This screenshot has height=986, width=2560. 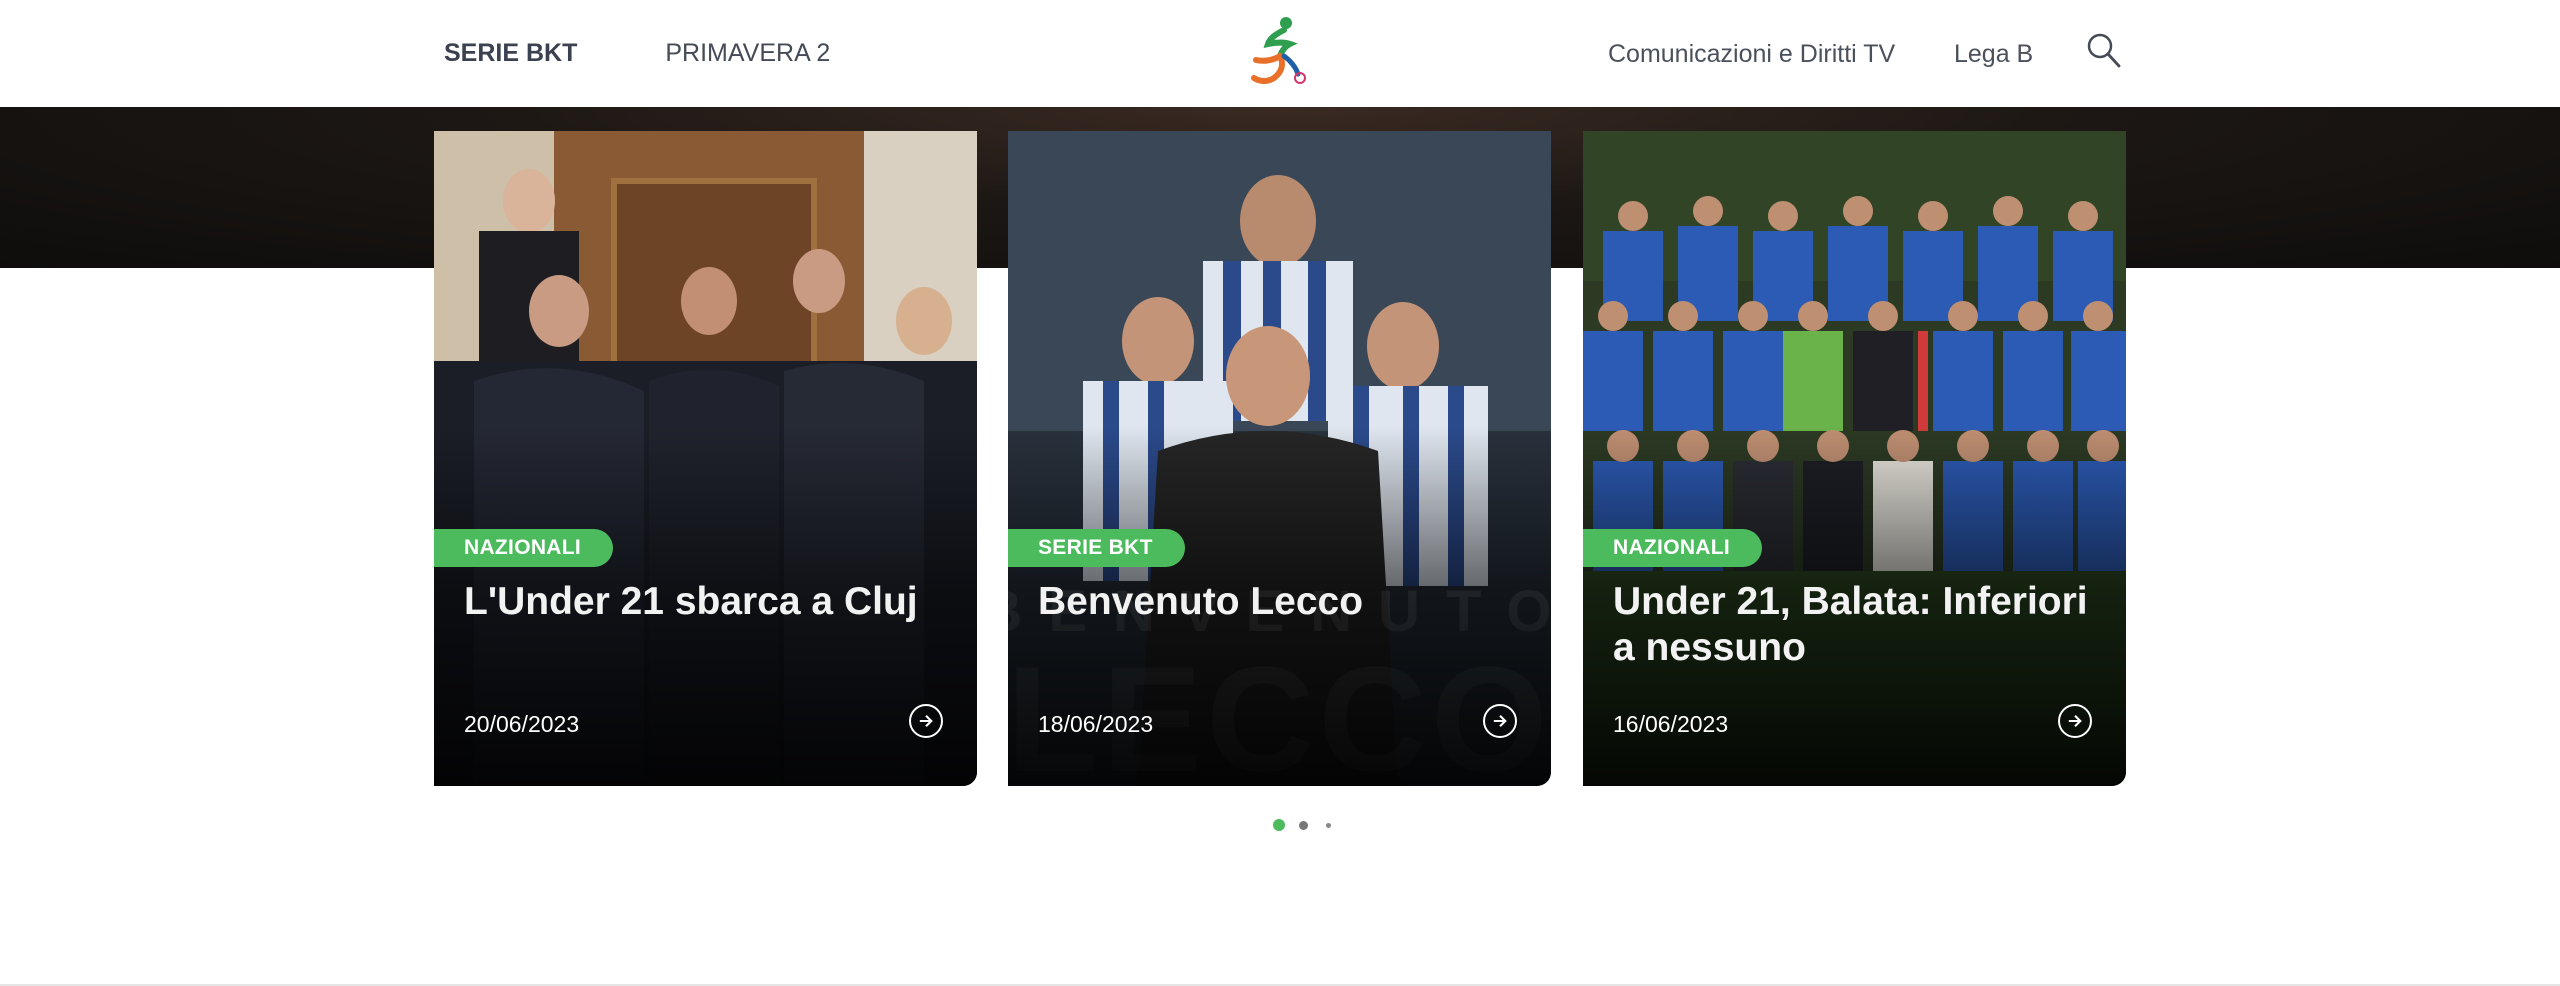 What do you see at coordinates (1096, 724) in the screenshot?
I see `card-date: 18/06/2023` at bounding box center [1096, 724].